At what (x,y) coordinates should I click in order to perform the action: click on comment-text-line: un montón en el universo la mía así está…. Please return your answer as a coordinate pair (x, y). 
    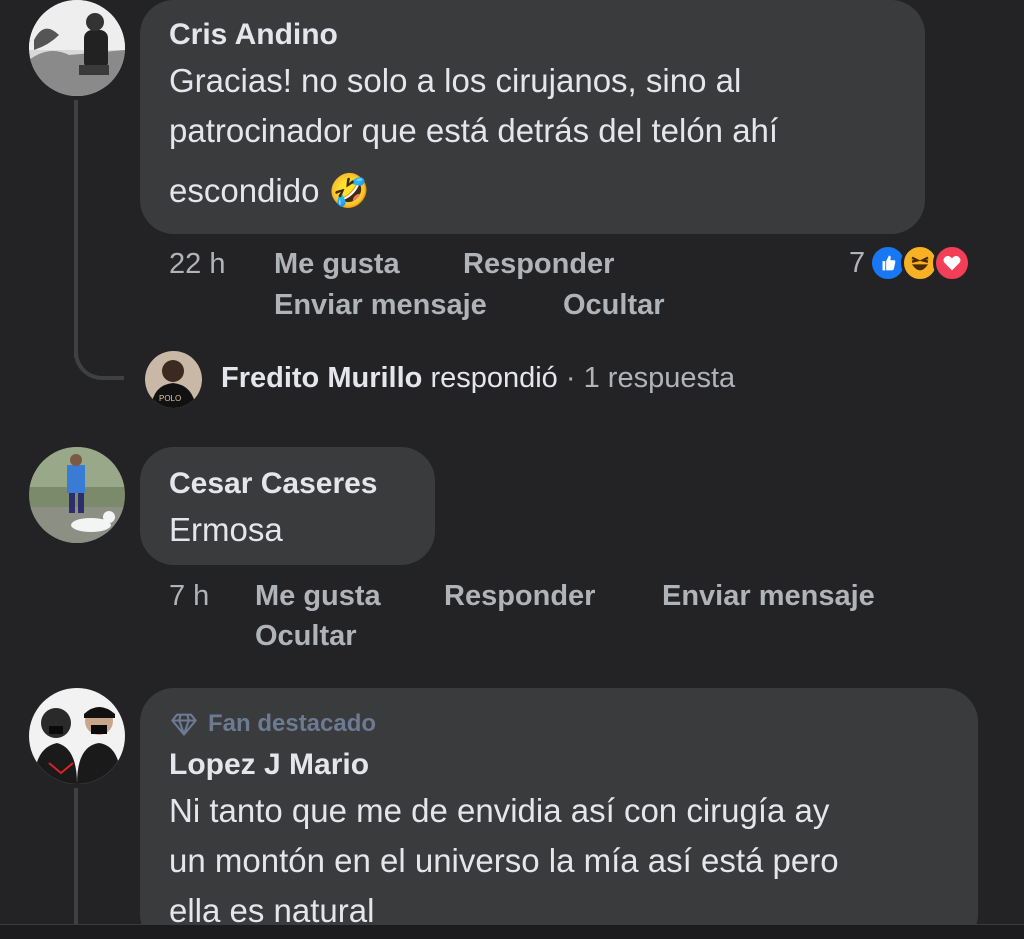
    Looking at the image, I should click on (504, 860).